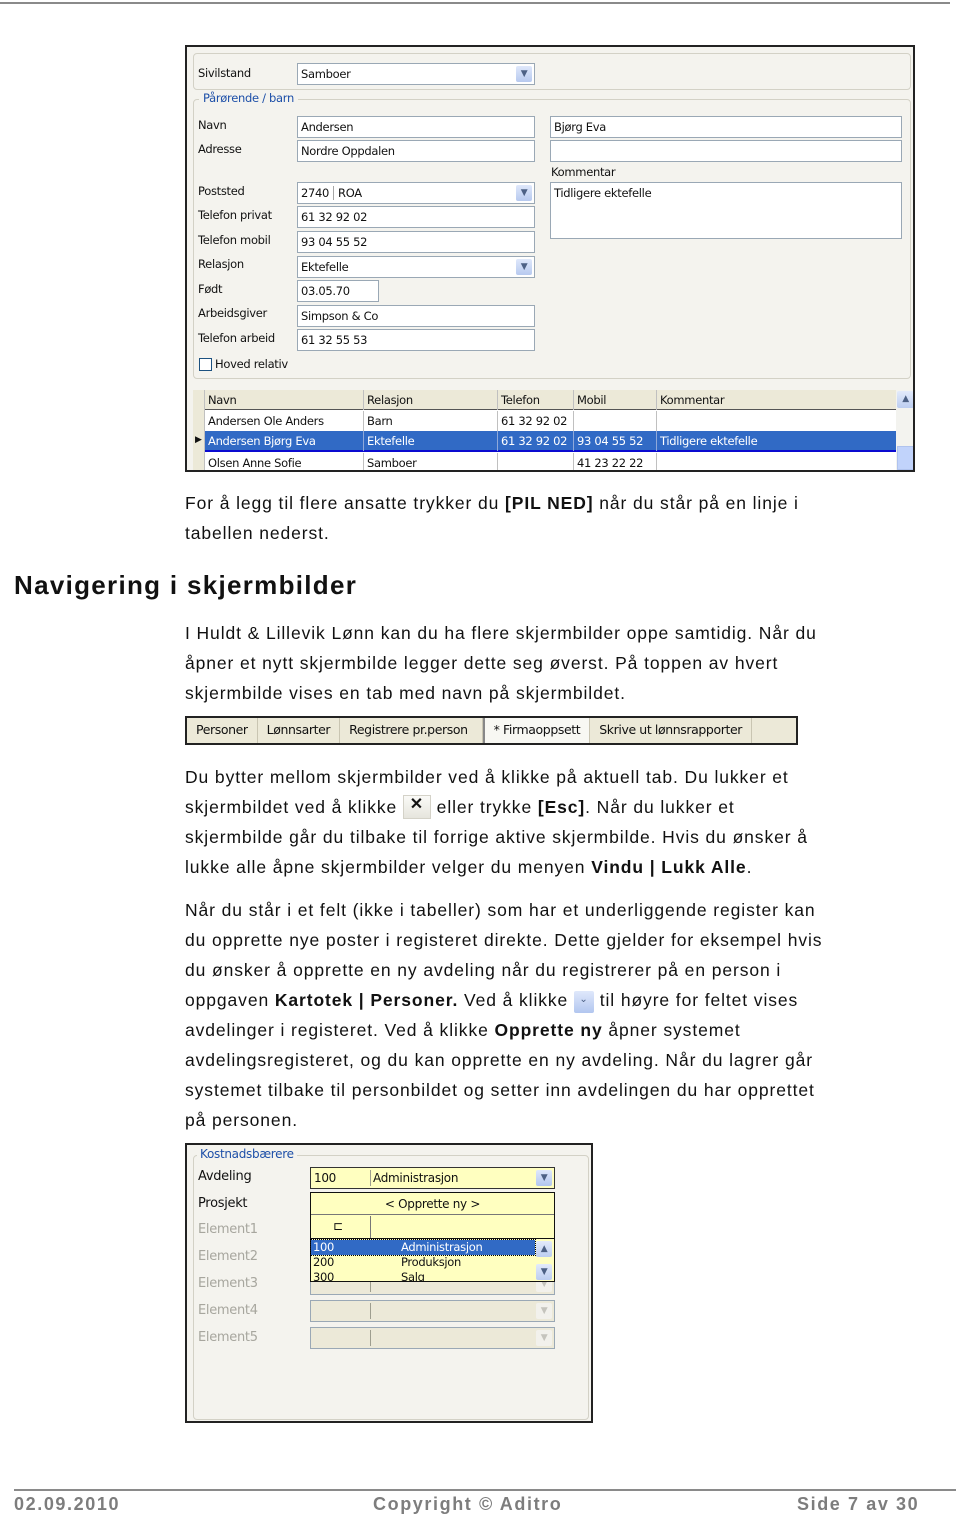  I want to click on key-pil-ned: [PIL NED], so click(549, 503).